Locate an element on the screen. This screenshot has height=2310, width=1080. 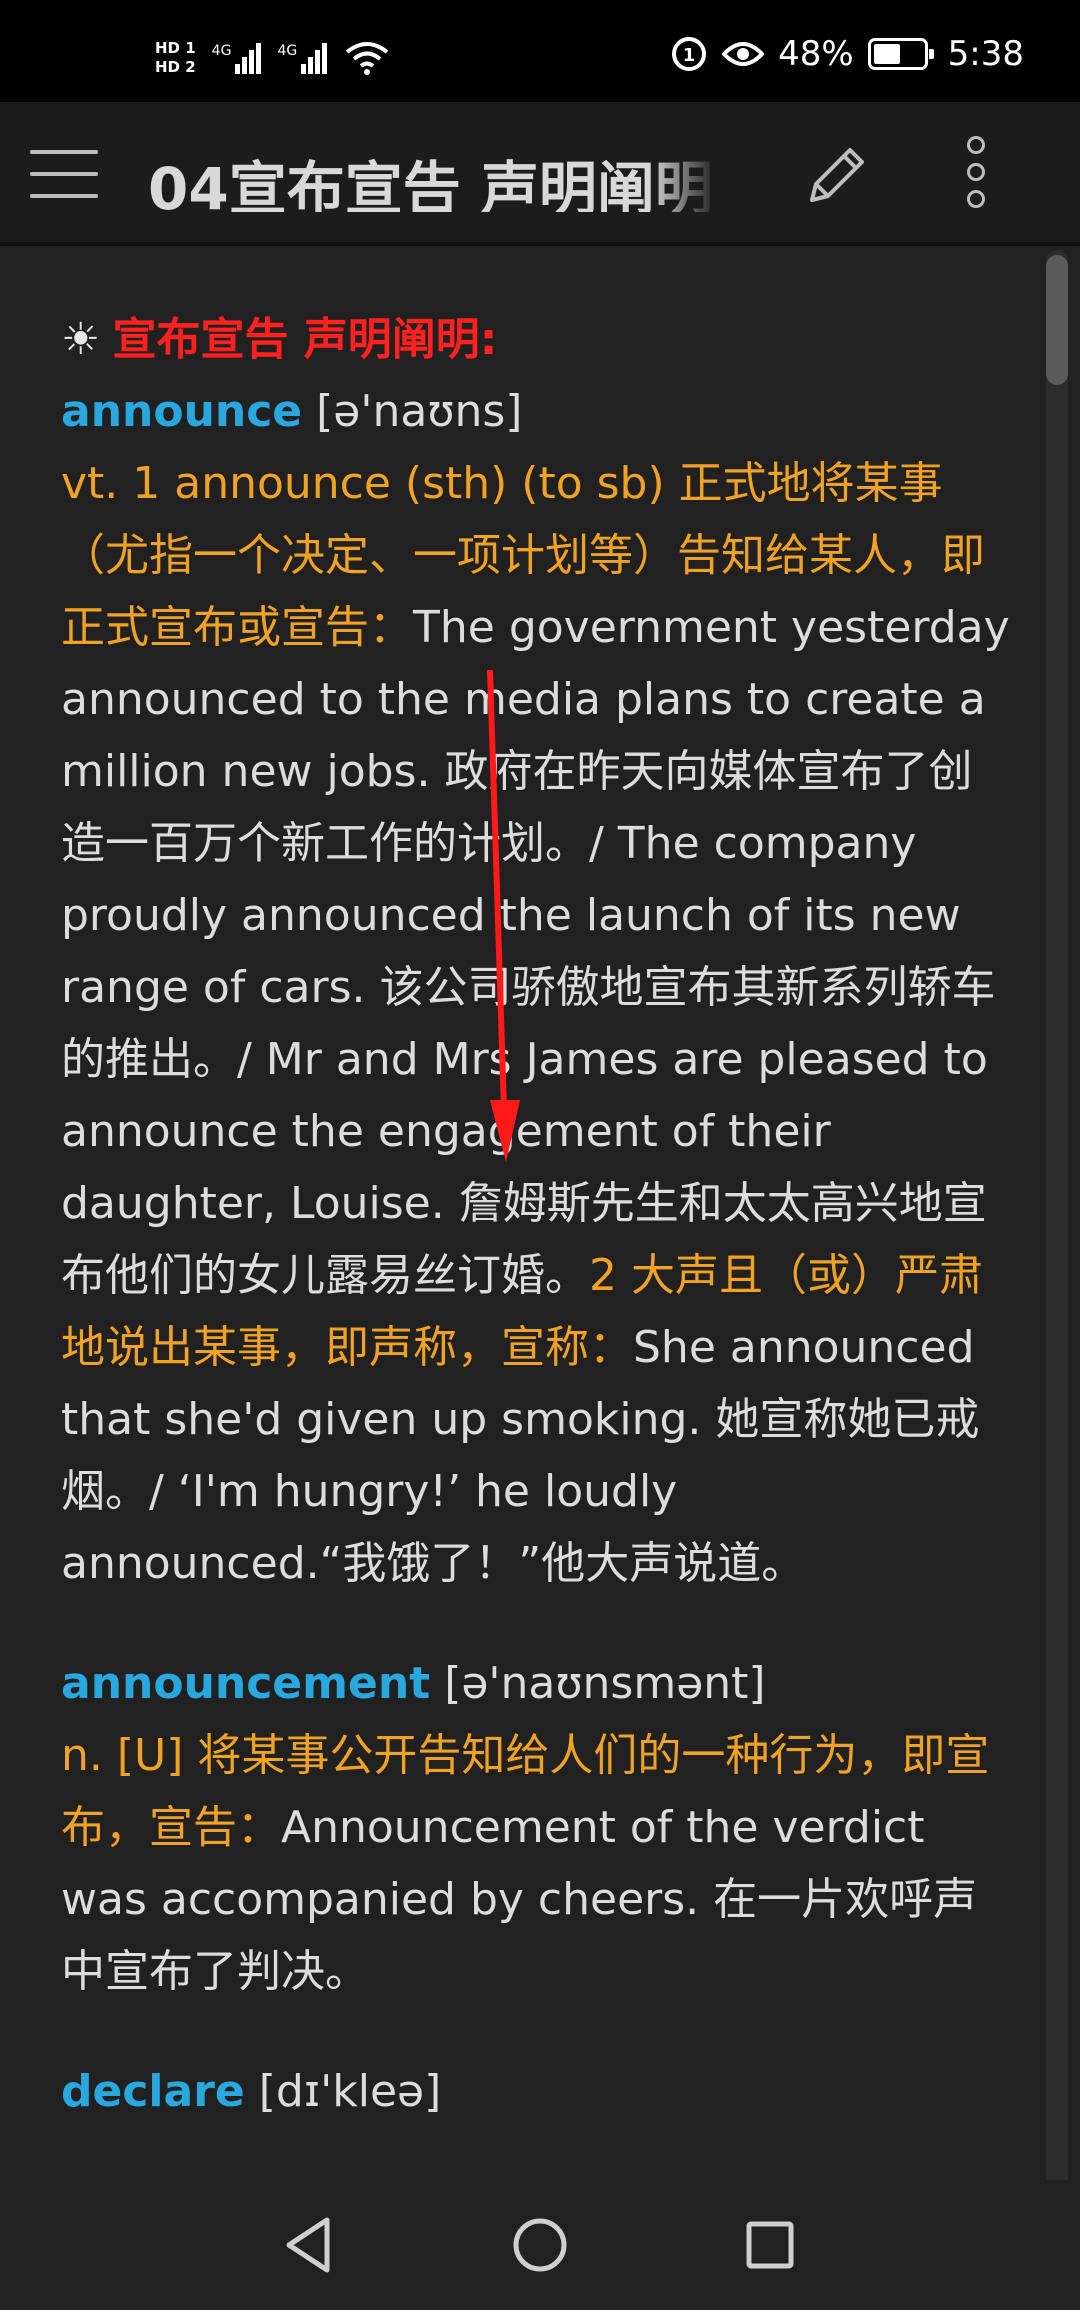
headword: announce is located at coordinates (182, 411).